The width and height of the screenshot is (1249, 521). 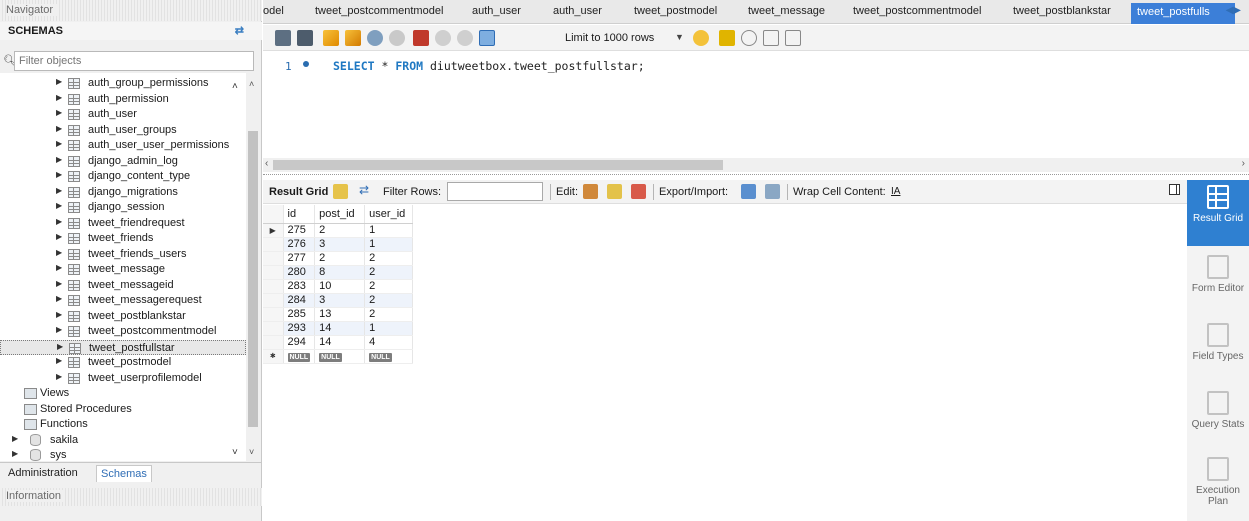 What do you see at coordinates (123, 207) in the screenshot?
I see `tree-item-table: ▶ django_session` at bounding box center [123, 207].